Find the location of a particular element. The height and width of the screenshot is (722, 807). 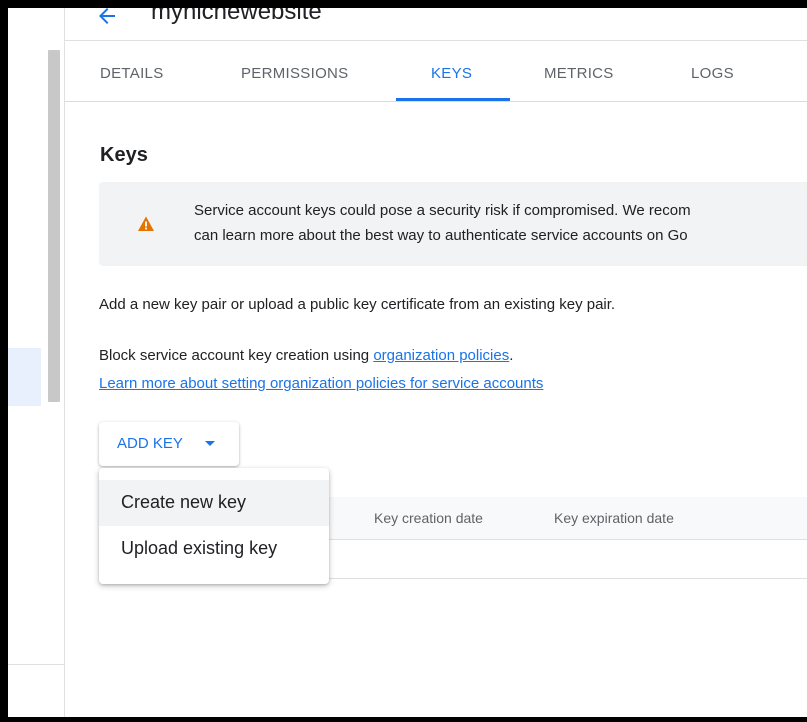

keys-heading: Keys is located at coordinates (124, 155).